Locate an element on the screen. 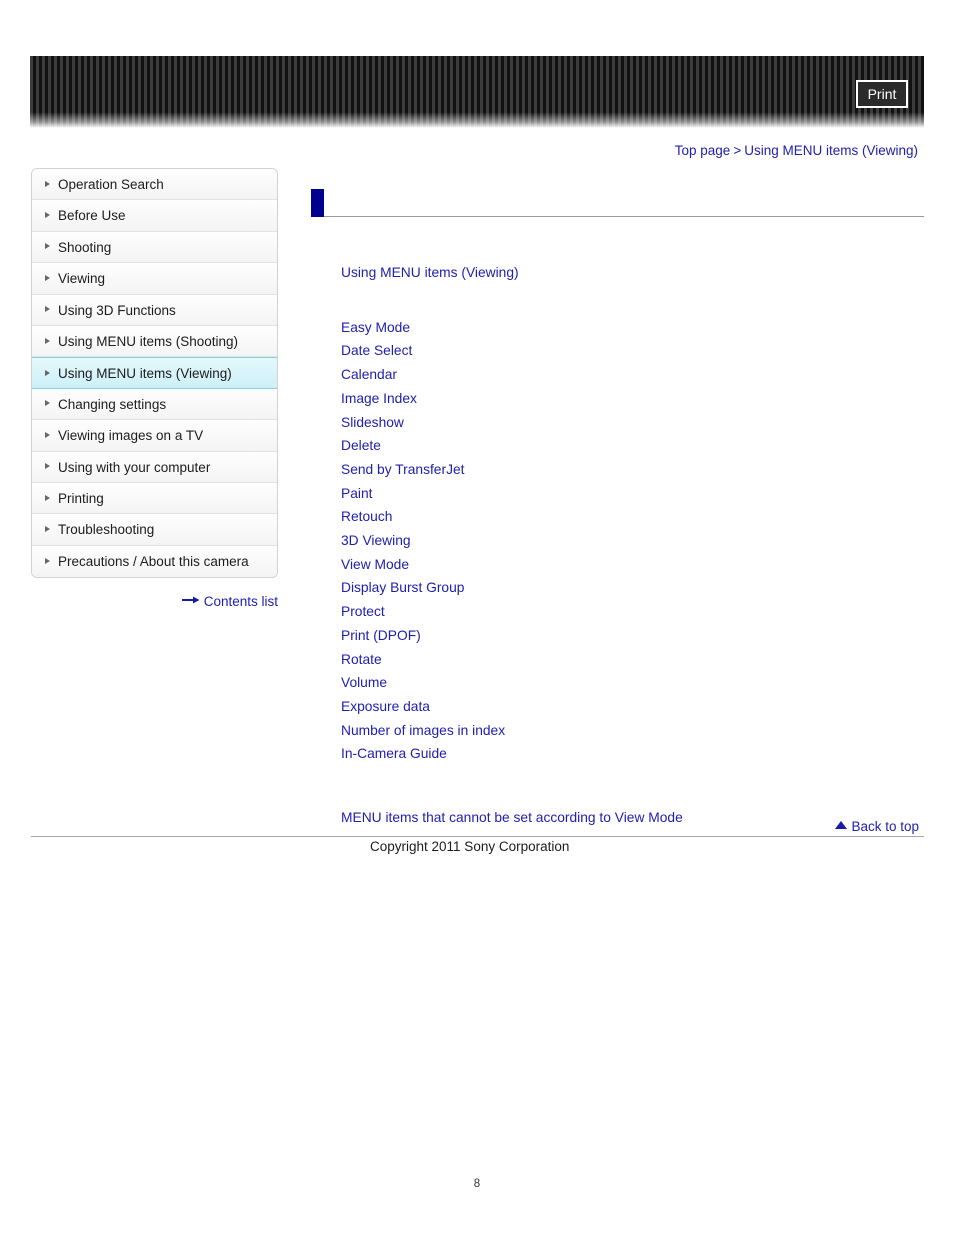 Image resolution: width=954 pixels, height=1235 pixels. menu-item-link: Rotate is located at coordinates (631, 660).